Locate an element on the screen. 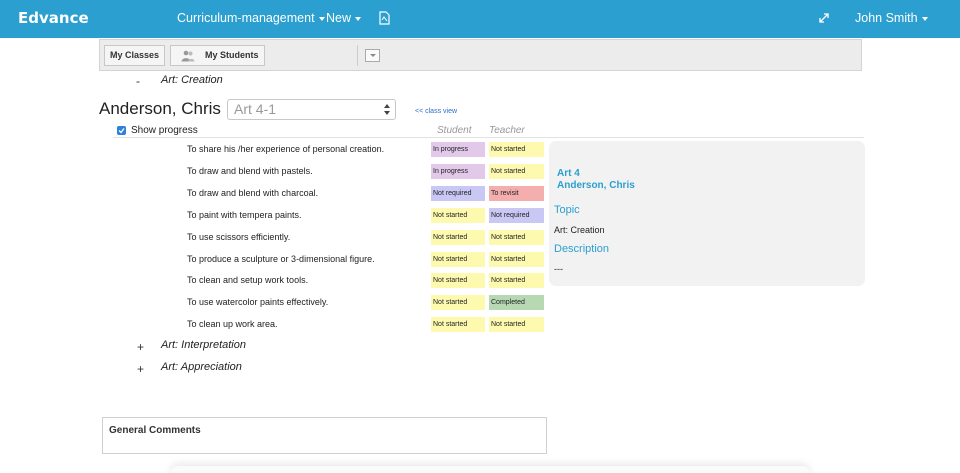 The height and width of the screenshot is (473, 960). curriculum-management-label: Curriculum-management is located at coordinates (246, 18).